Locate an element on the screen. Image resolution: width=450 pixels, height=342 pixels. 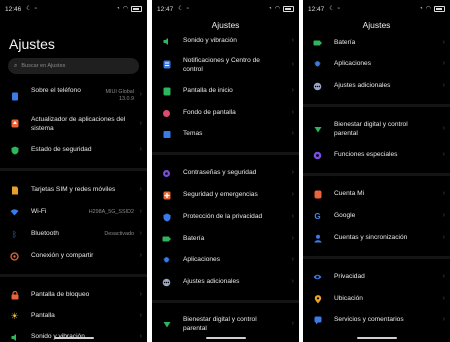
home-icon is located at coordinates (166, 91).